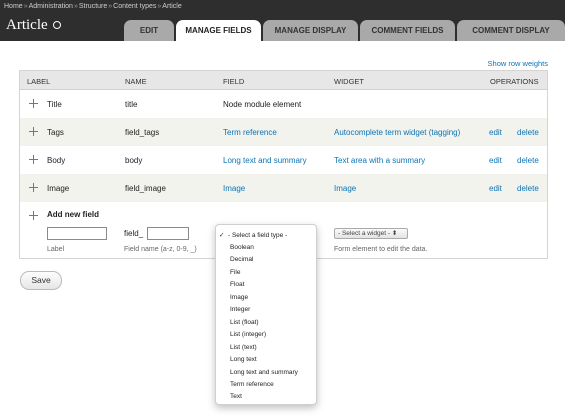 Image resolution: width=565 pixels, height=419 pixels. I want to click on add-new-field-title: Add new field, so click(73, 214).